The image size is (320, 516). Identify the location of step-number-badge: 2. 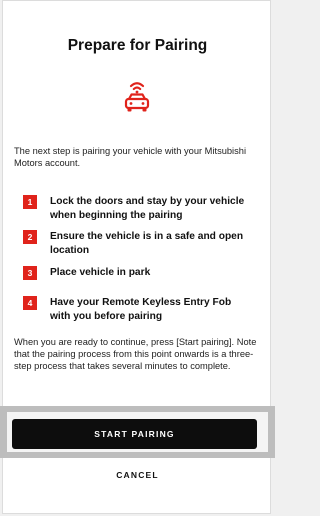
(30, 237).